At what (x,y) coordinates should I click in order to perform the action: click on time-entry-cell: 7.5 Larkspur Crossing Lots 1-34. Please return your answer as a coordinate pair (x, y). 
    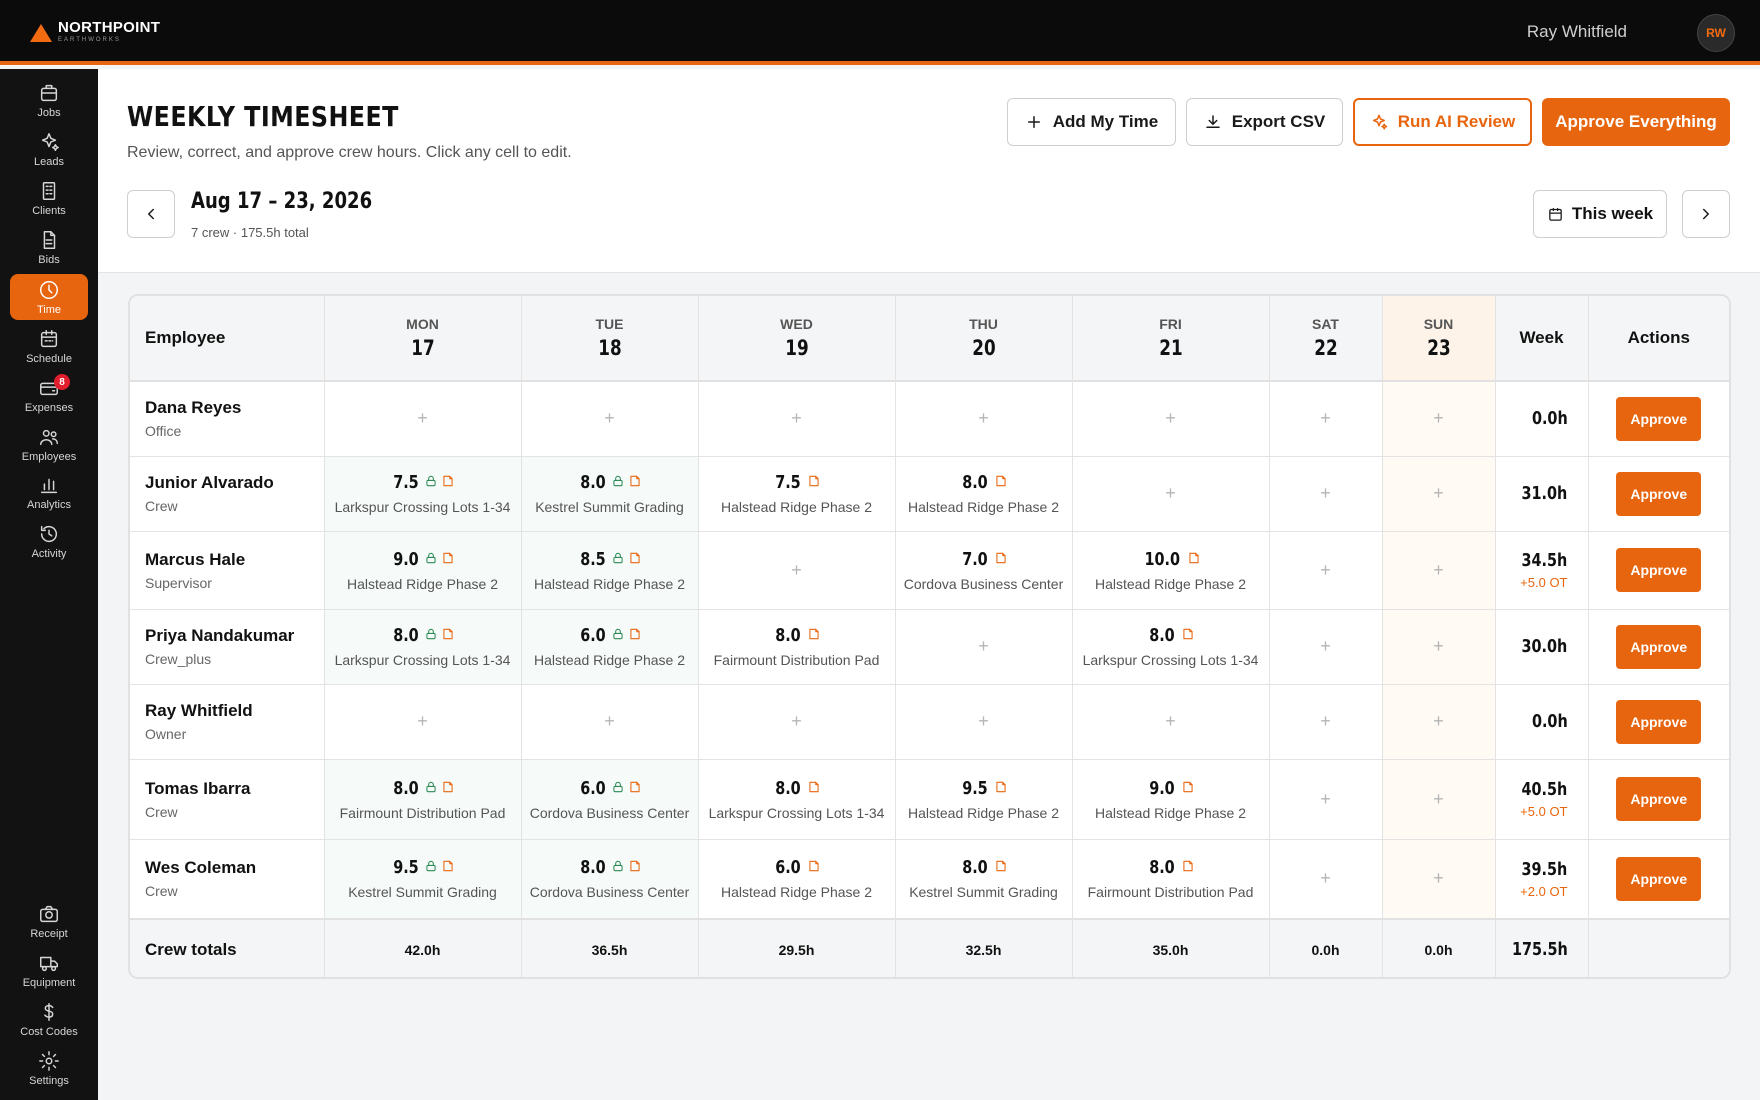
    Looking at the image, I should click on (423, 494).